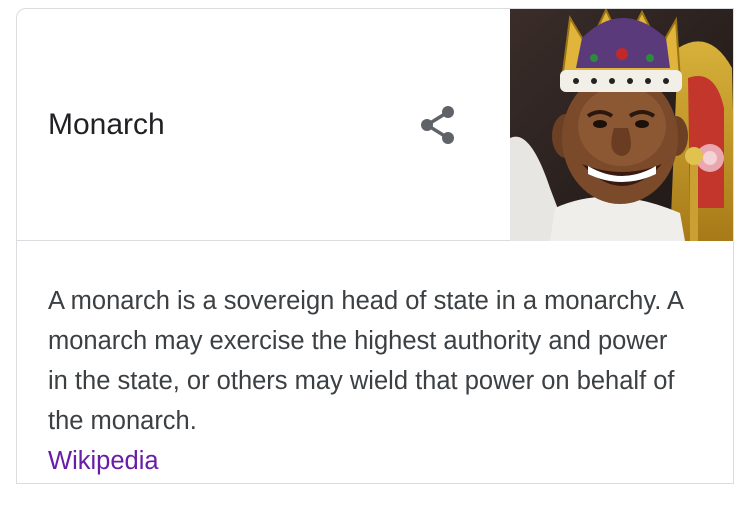  I want to click on panel-thumbnail, so click(621, 125).